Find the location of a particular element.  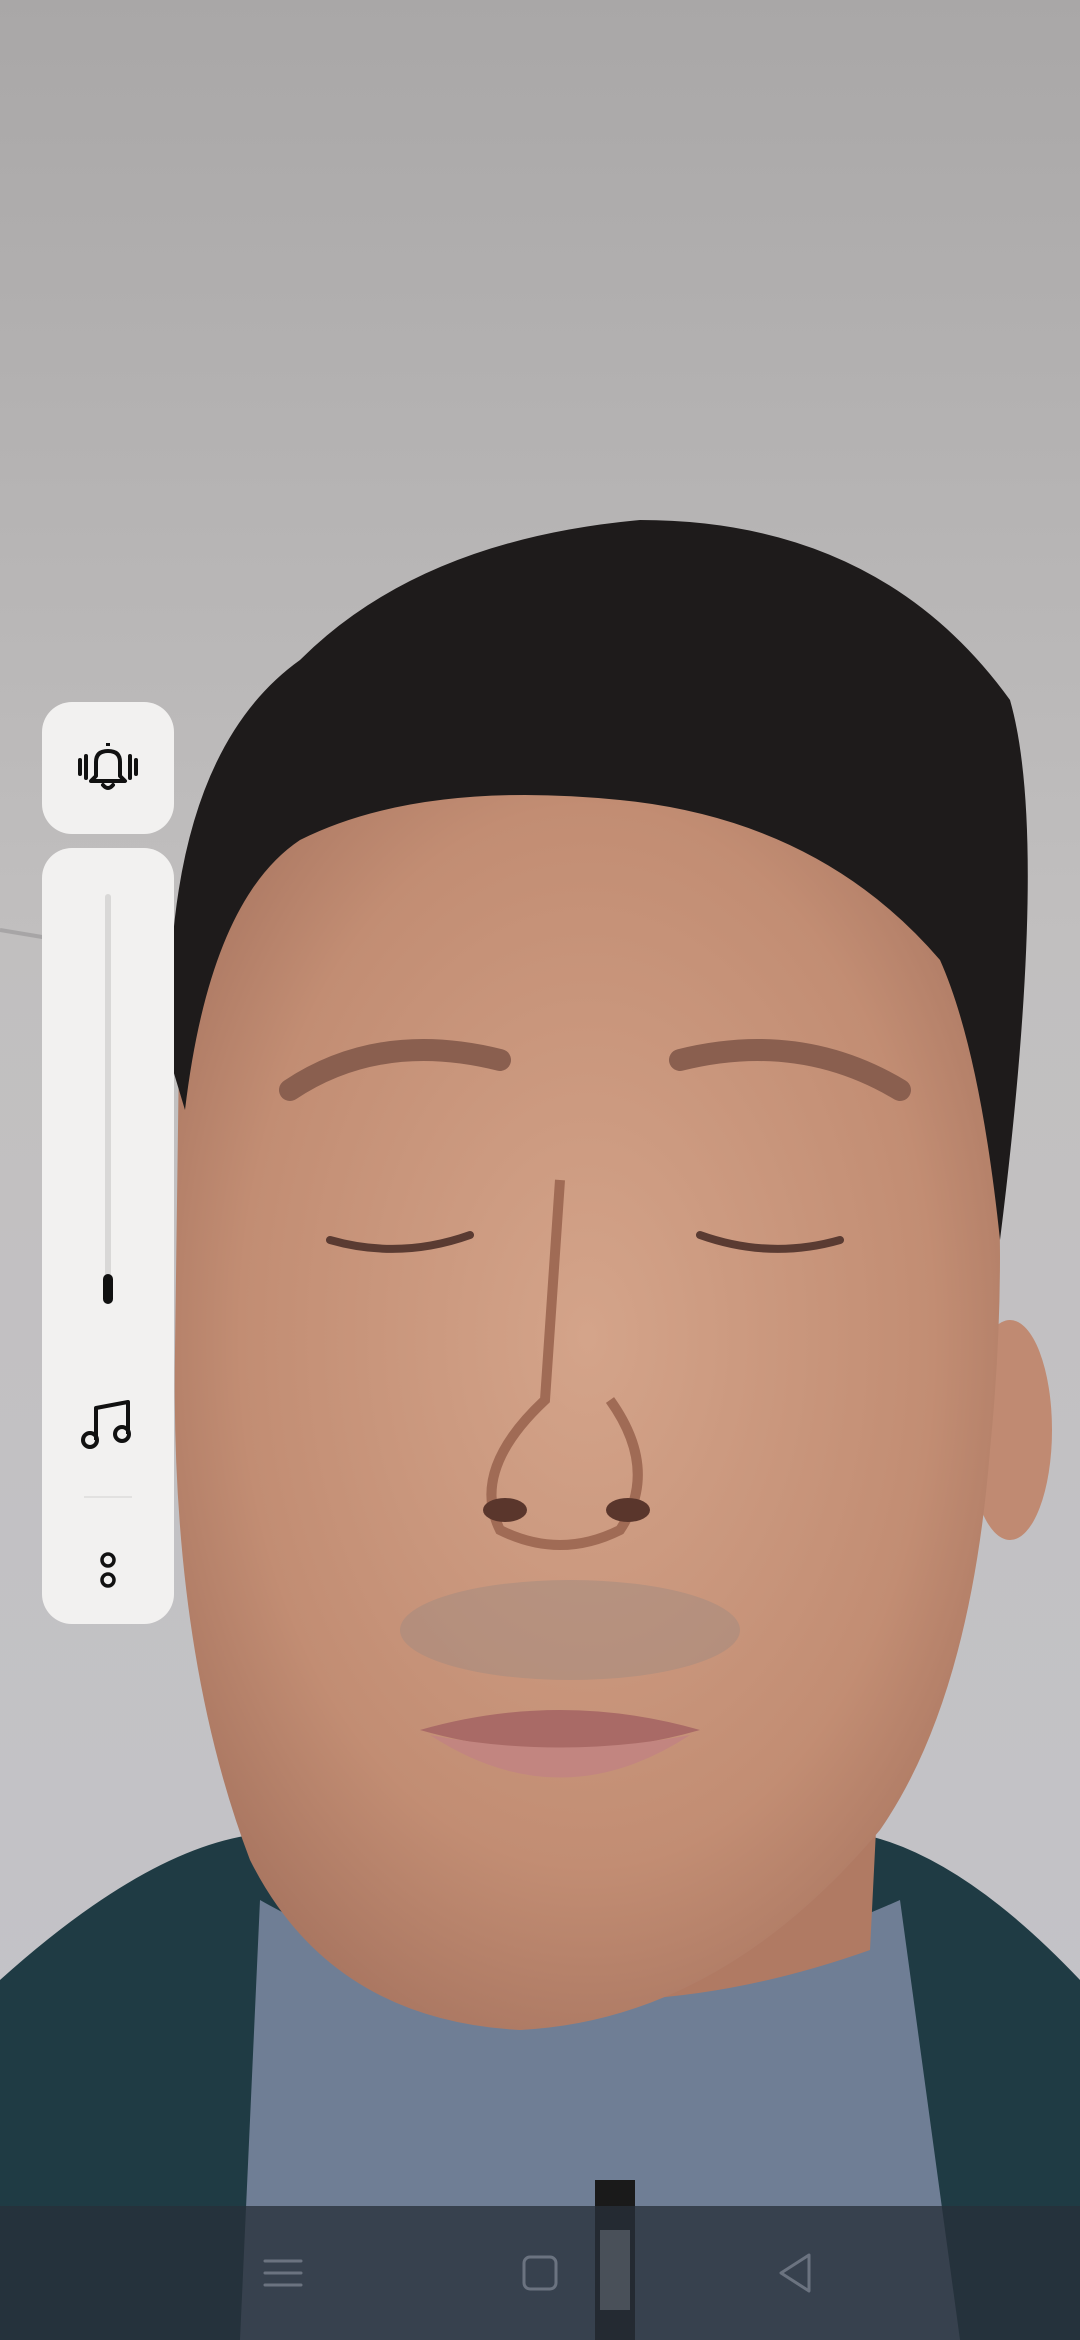

navigation-bar is located at coordinates (540, 2273).